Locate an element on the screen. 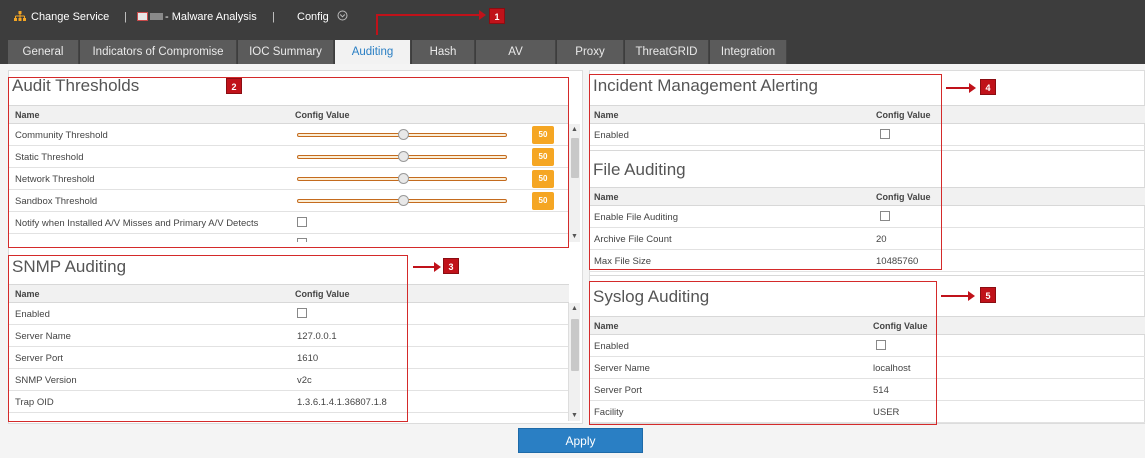  tab-indicators-of-compromise: Indicators of Compromise is located at coordinates (158, 52).